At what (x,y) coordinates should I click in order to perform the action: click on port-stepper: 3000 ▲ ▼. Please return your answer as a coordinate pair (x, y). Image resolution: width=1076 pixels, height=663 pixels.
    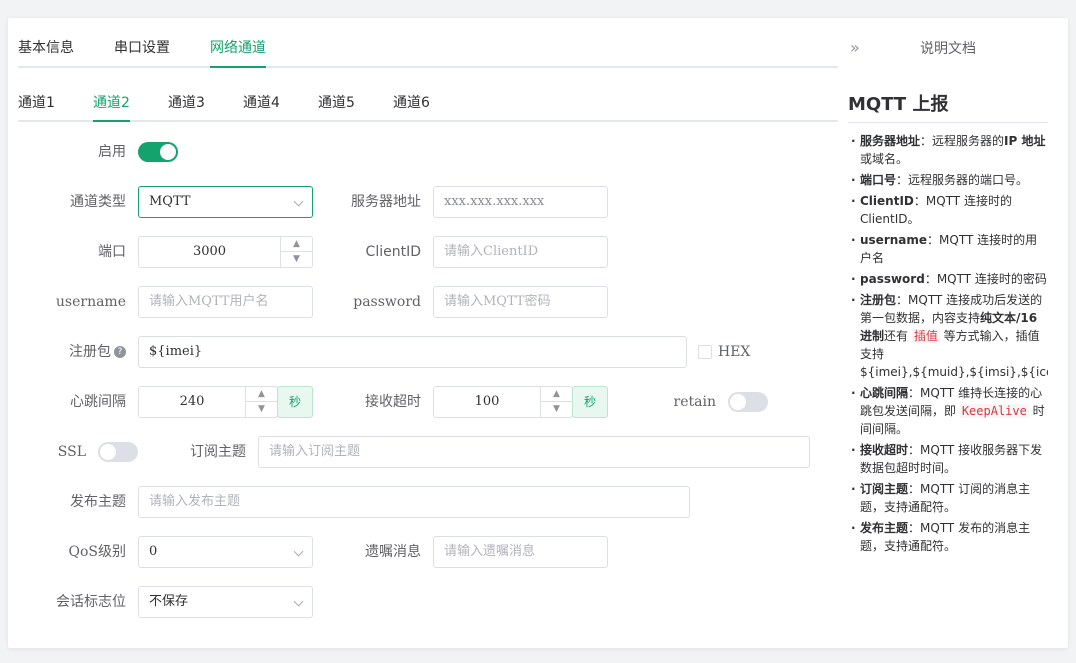
    Looking at the image, I should click on (225, 252).